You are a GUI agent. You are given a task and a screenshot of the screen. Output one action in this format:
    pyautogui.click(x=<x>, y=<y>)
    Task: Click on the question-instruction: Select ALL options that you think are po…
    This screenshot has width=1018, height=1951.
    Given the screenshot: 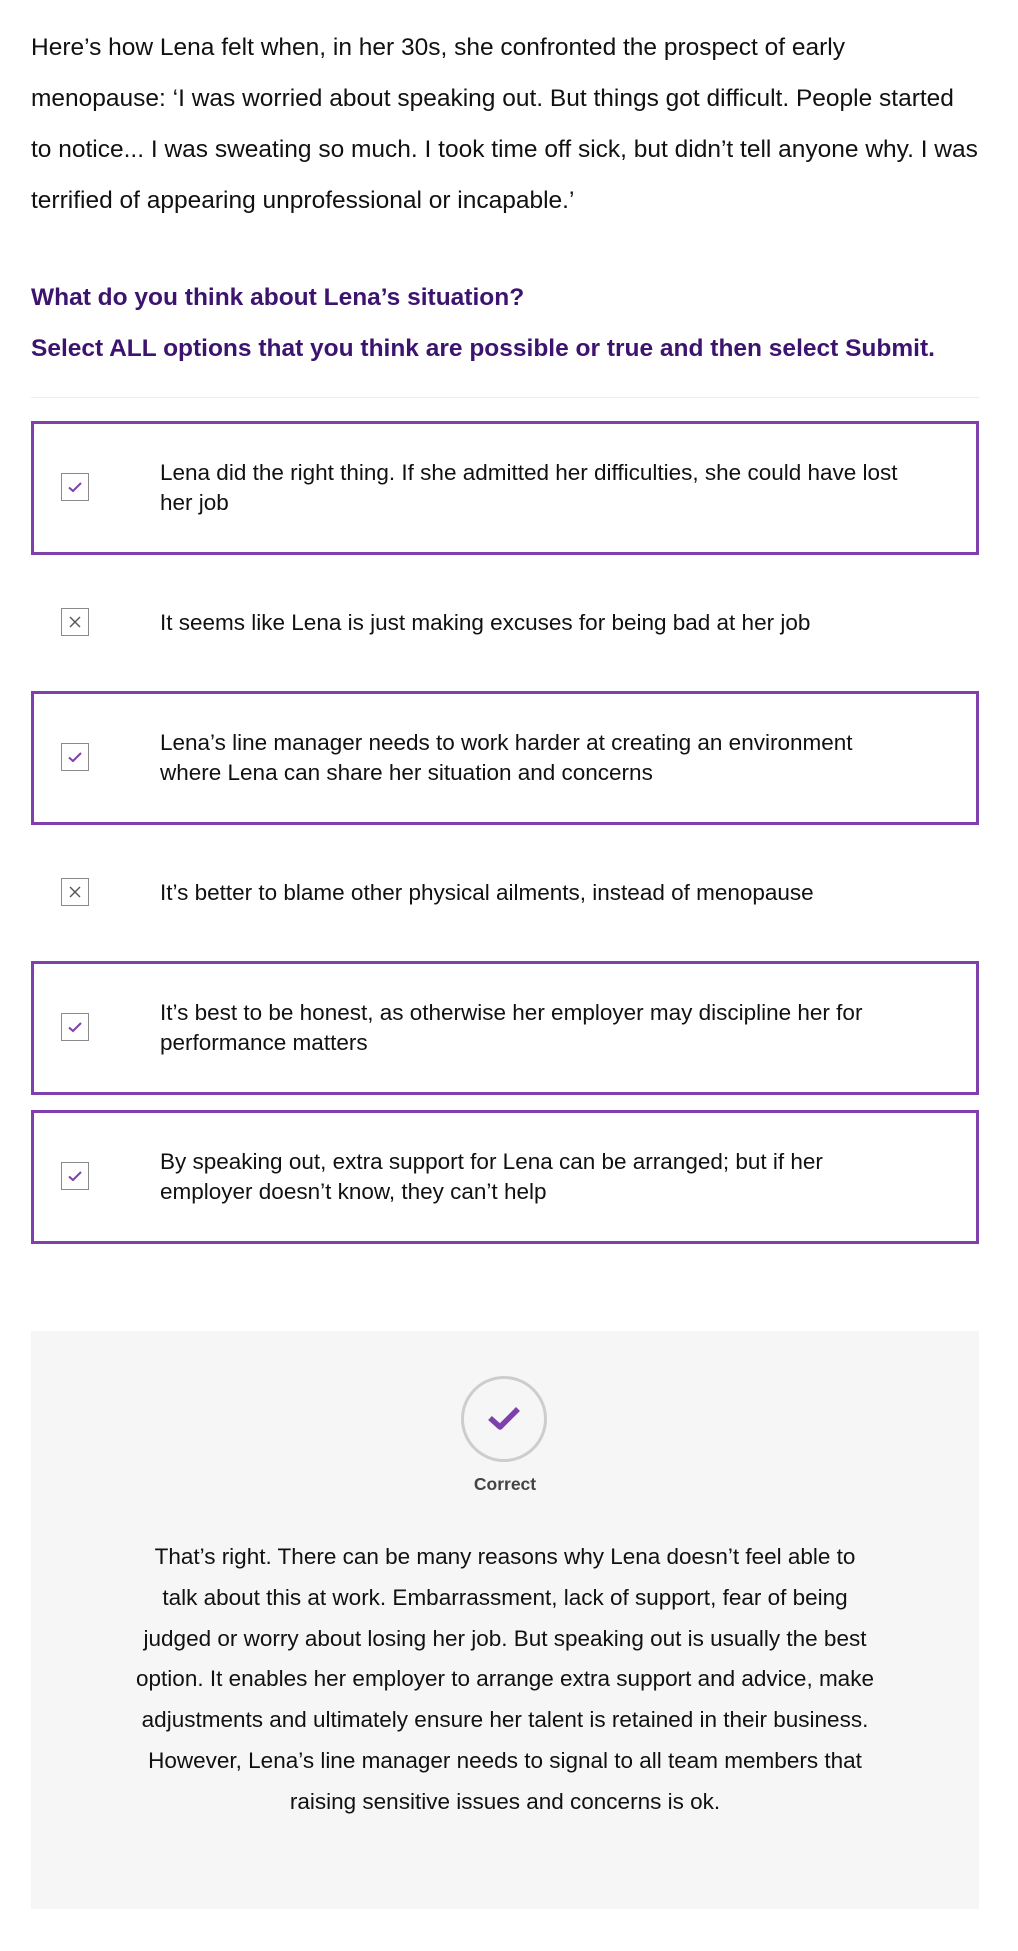 What is the action you would take?
    pyautogui.click(x=483, y=348)
    